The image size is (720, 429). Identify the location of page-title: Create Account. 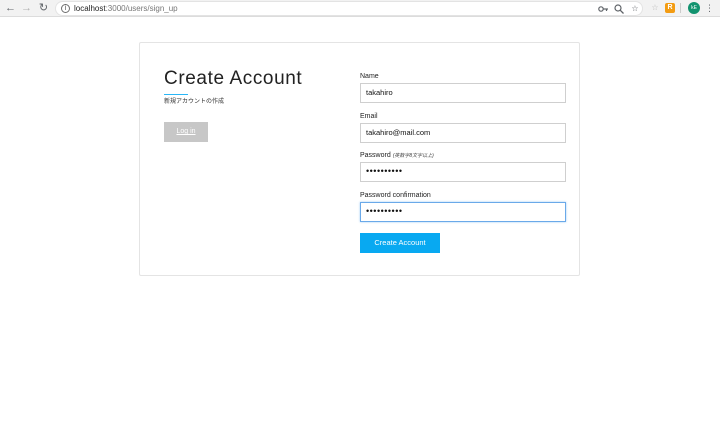
(233, 78).